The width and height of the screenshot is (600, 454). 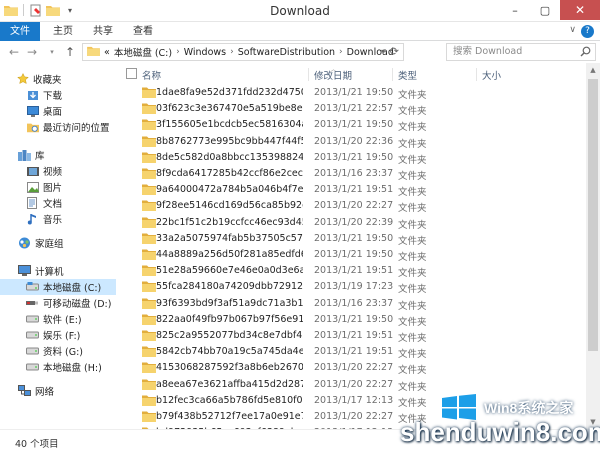 What do you see at coordinates (229, 190) in the screenshot?
I see `file-name: 9a64000472a784b5a046b4f7e02b` at bounding box center [229, 190].